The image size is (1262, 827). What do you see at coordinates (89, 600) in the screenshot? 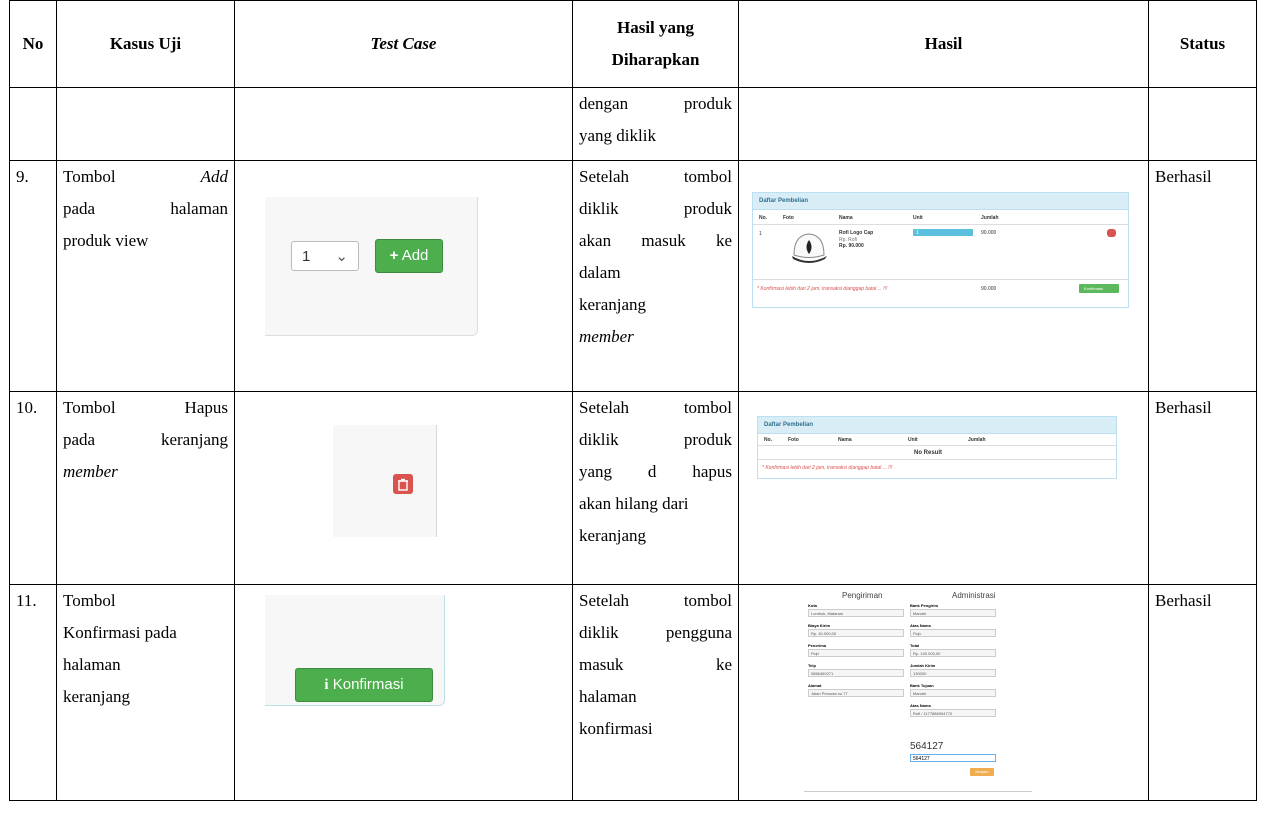
I see `text-line: Tombol` at bounding box center [89, 600].